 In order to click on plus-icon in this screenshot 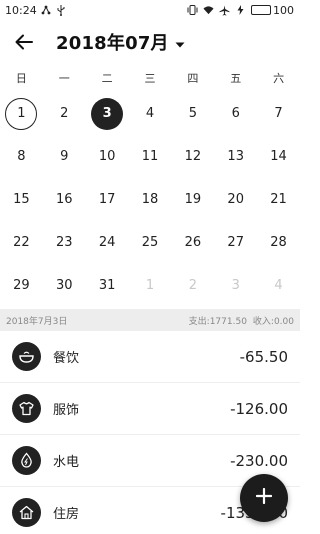, I will do `click(264, 497)`.